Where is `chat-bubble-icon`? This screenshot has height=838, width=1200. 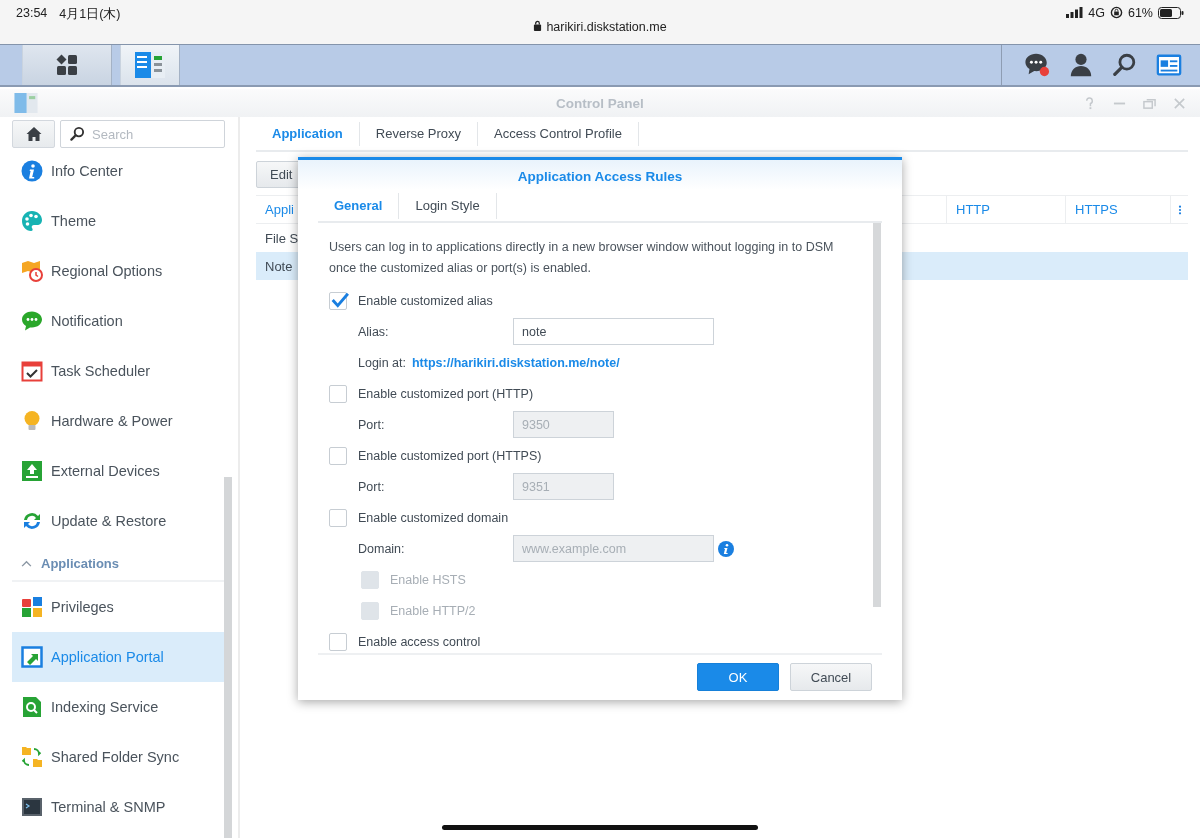 chat-bubble-icon is located at coordinates (32, 321).